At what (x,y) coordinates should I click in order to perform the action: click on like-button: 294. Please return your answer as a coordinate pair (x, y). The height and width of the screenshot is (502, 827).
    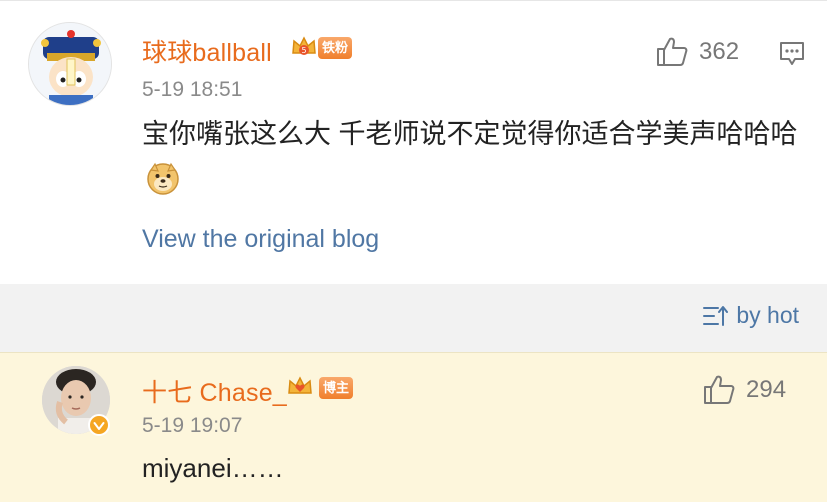
    Looking at the image, I should click on (744, 390).